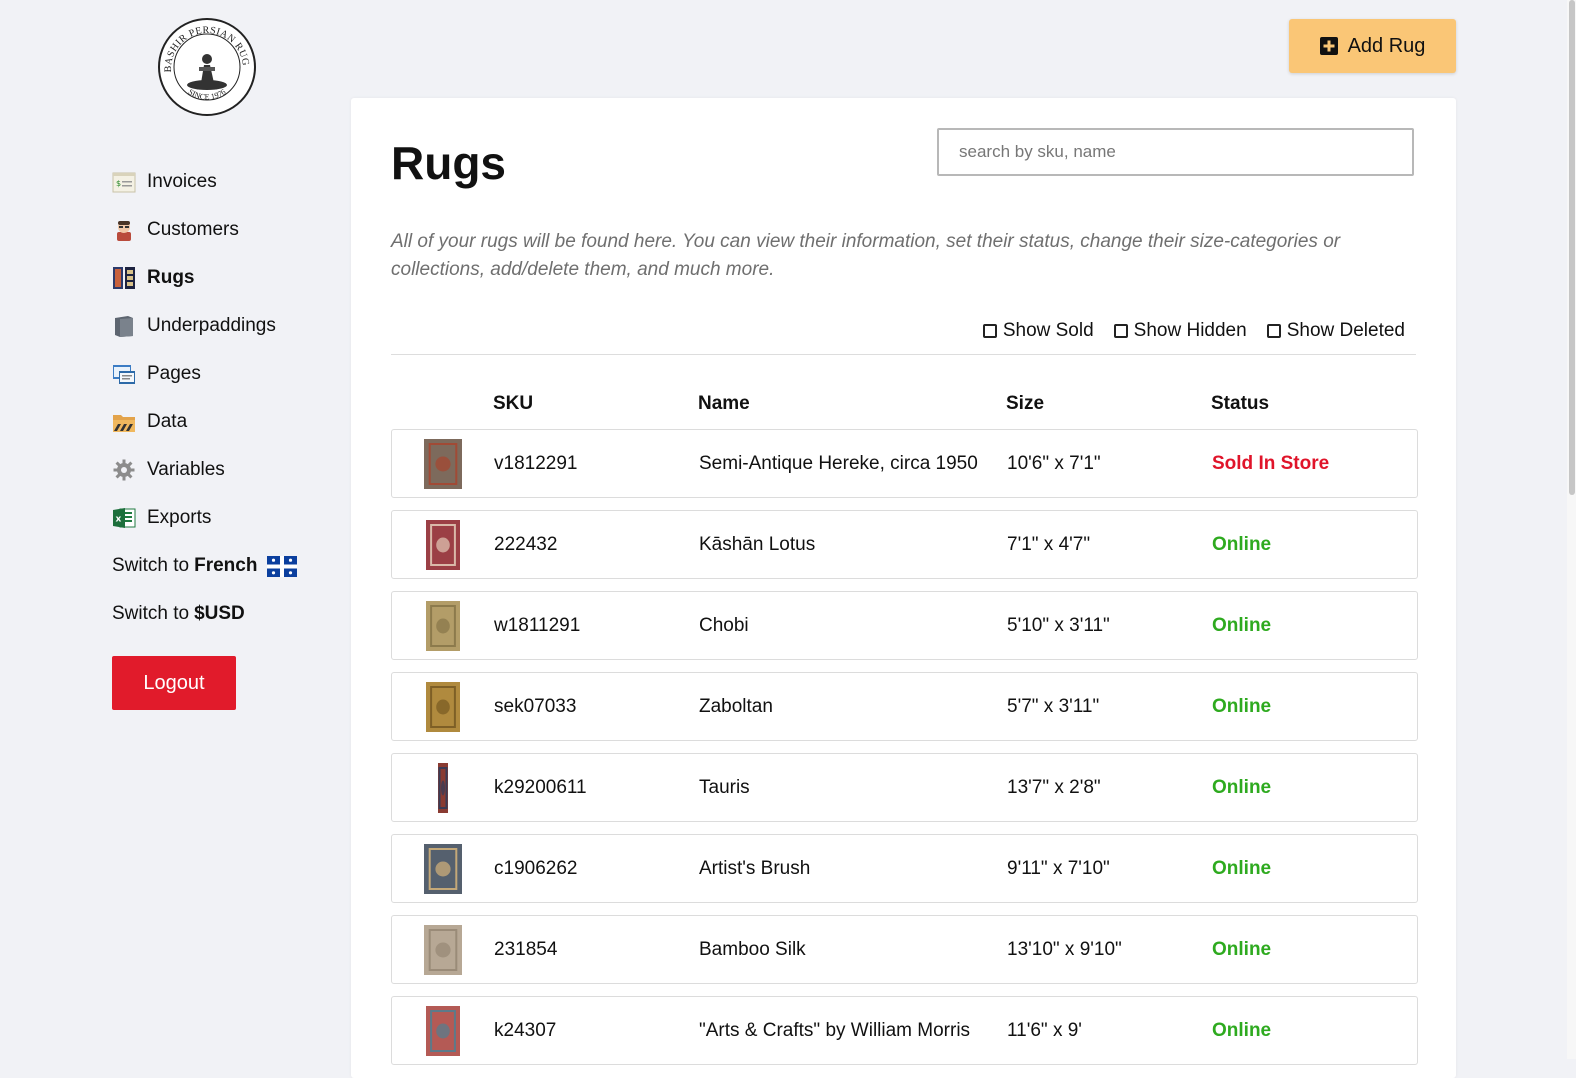 This screenshot has height=1078, width=1576. I want to click on rug-sku: 222432, so click(526, 544).